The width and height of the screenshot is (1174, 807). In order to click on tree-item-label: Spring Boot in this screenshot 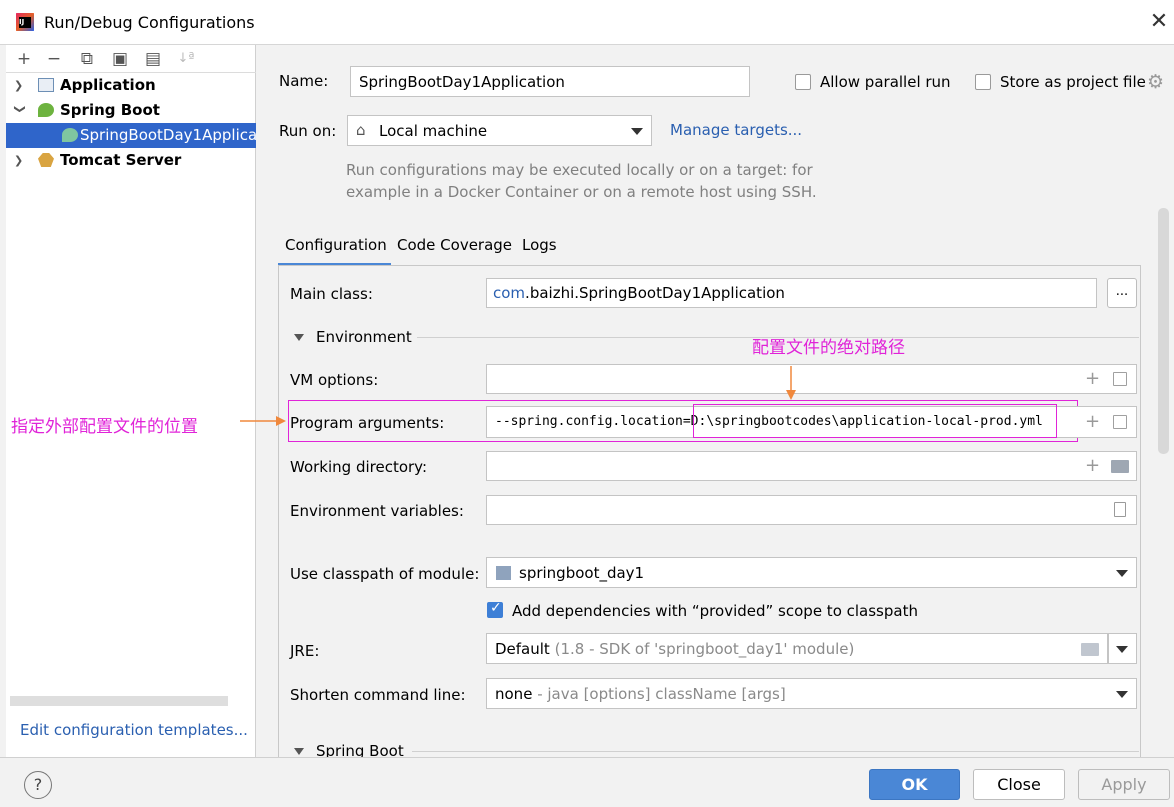, I will do `click(110, 110)`.